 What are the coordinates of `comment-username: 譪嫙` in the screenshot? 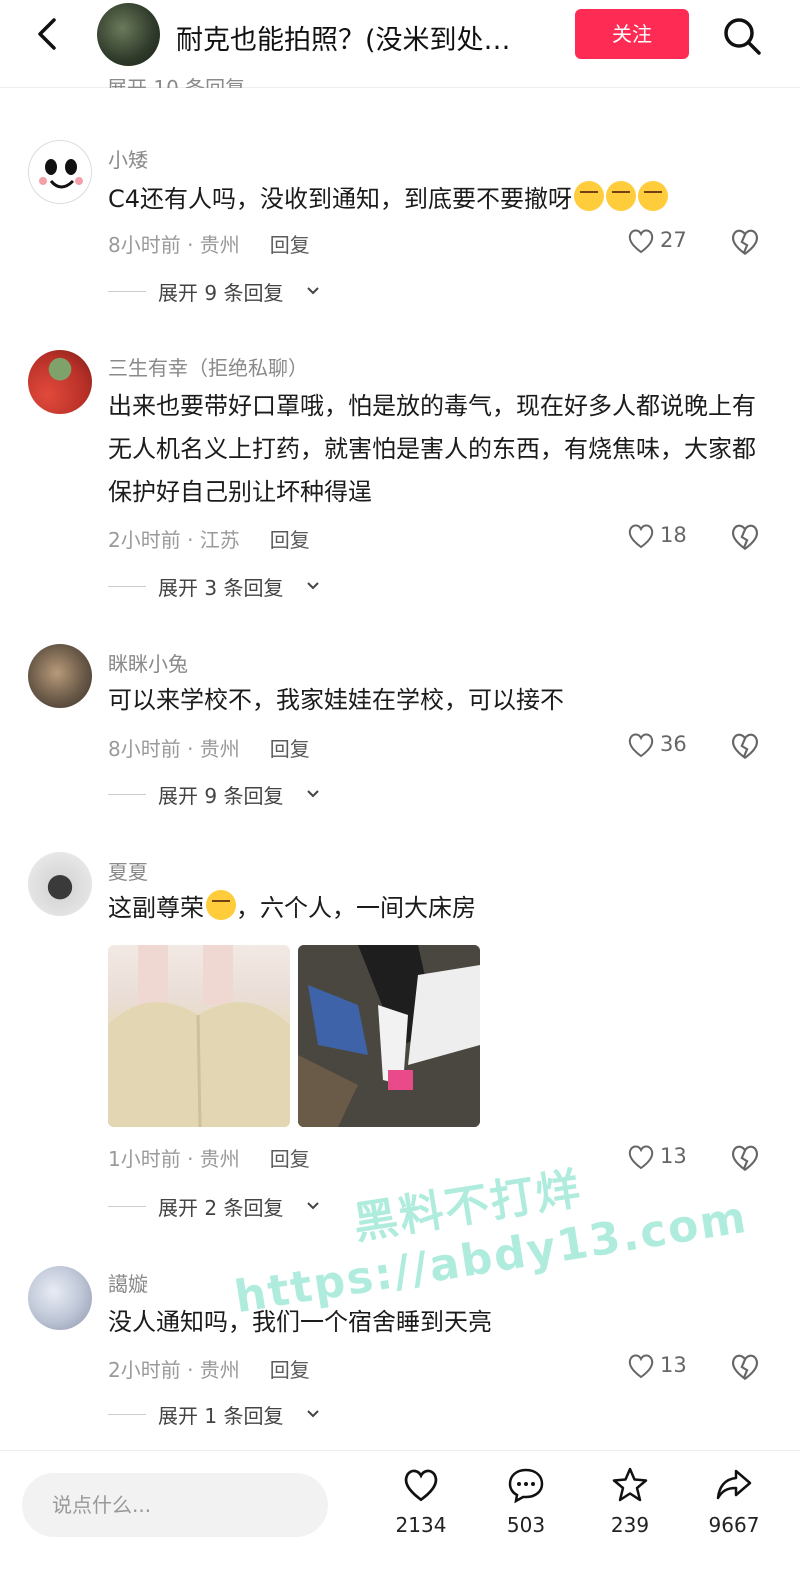 It's located at (128, 1282).